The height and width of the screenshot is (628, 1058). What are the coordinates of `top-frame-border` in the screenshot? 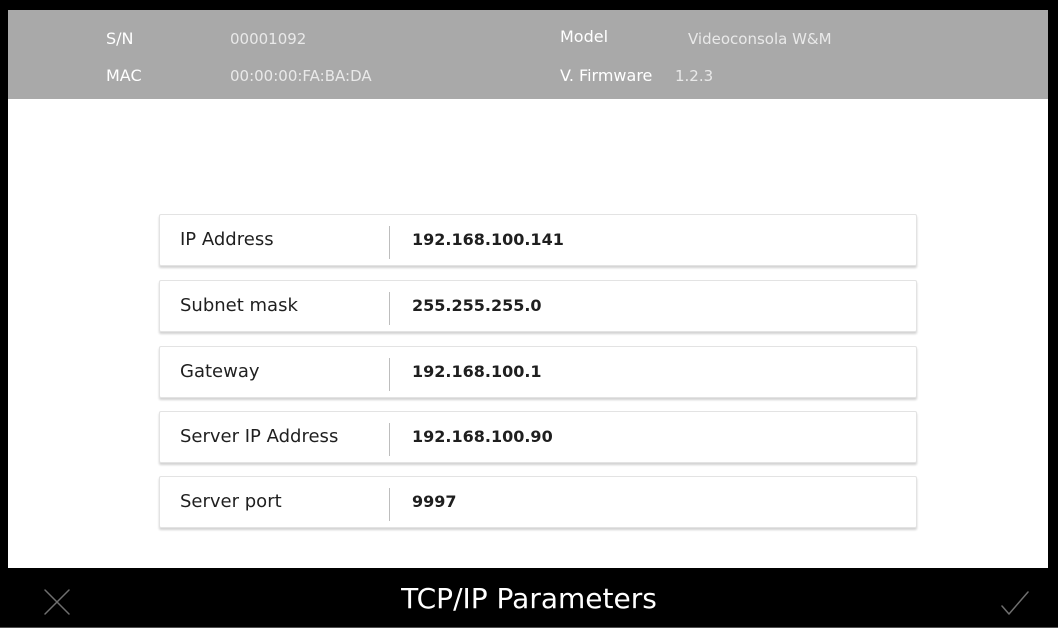 It's located at (529, 5).